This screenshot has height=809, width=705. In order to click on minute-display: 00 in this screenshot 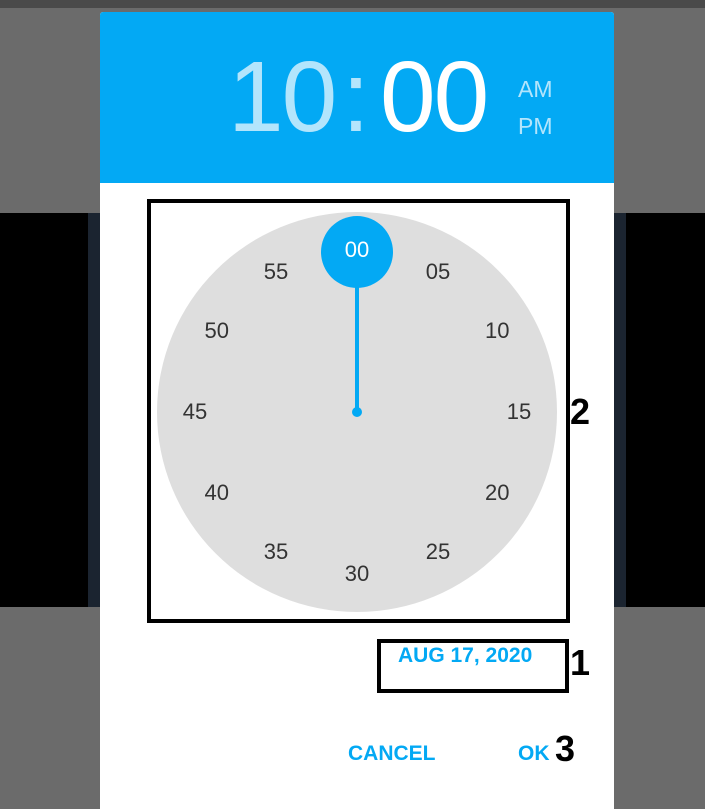, I will do `click(434, 97)`.